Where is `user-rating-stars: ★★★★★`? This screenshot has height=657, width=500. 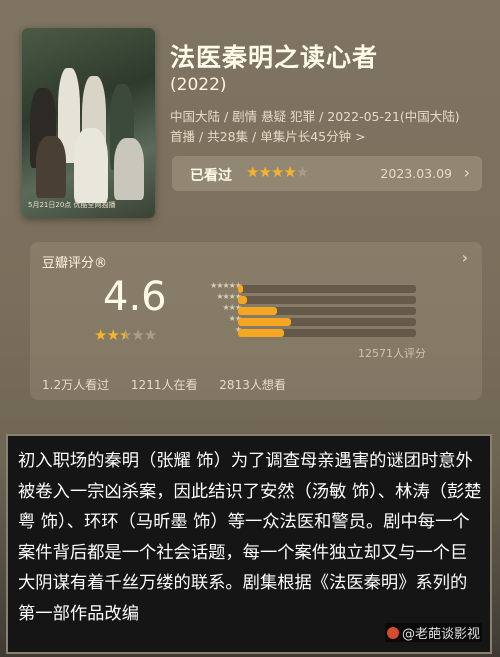
user-rating-stars: ★★★★★ is located at coordinates (277, 172).